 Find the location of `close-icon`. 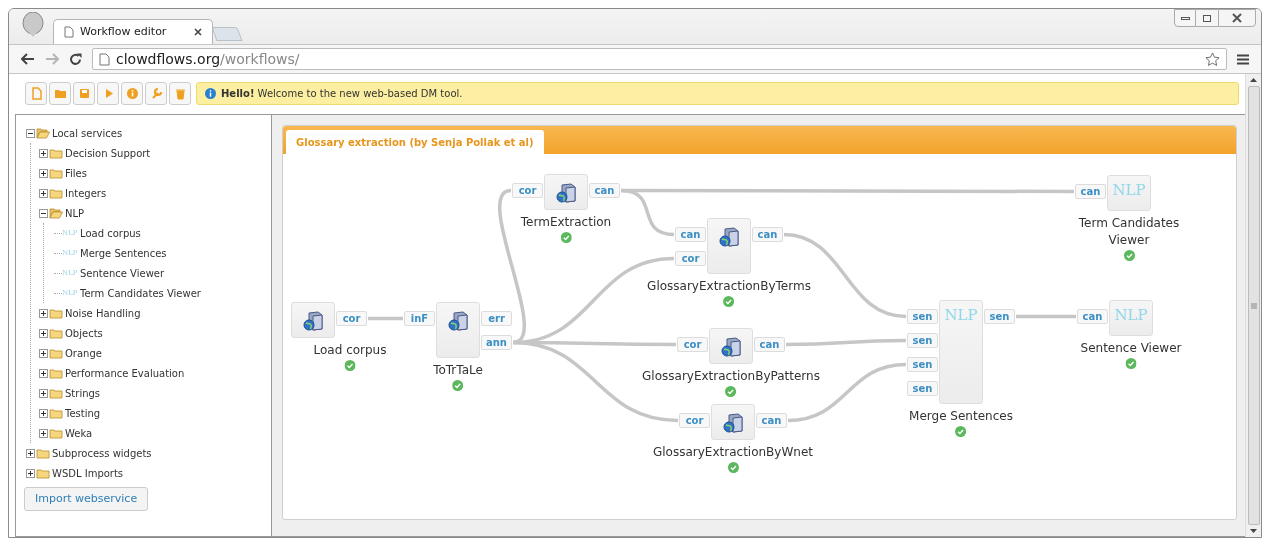

close-icon is located at coordinates (1237, 18).